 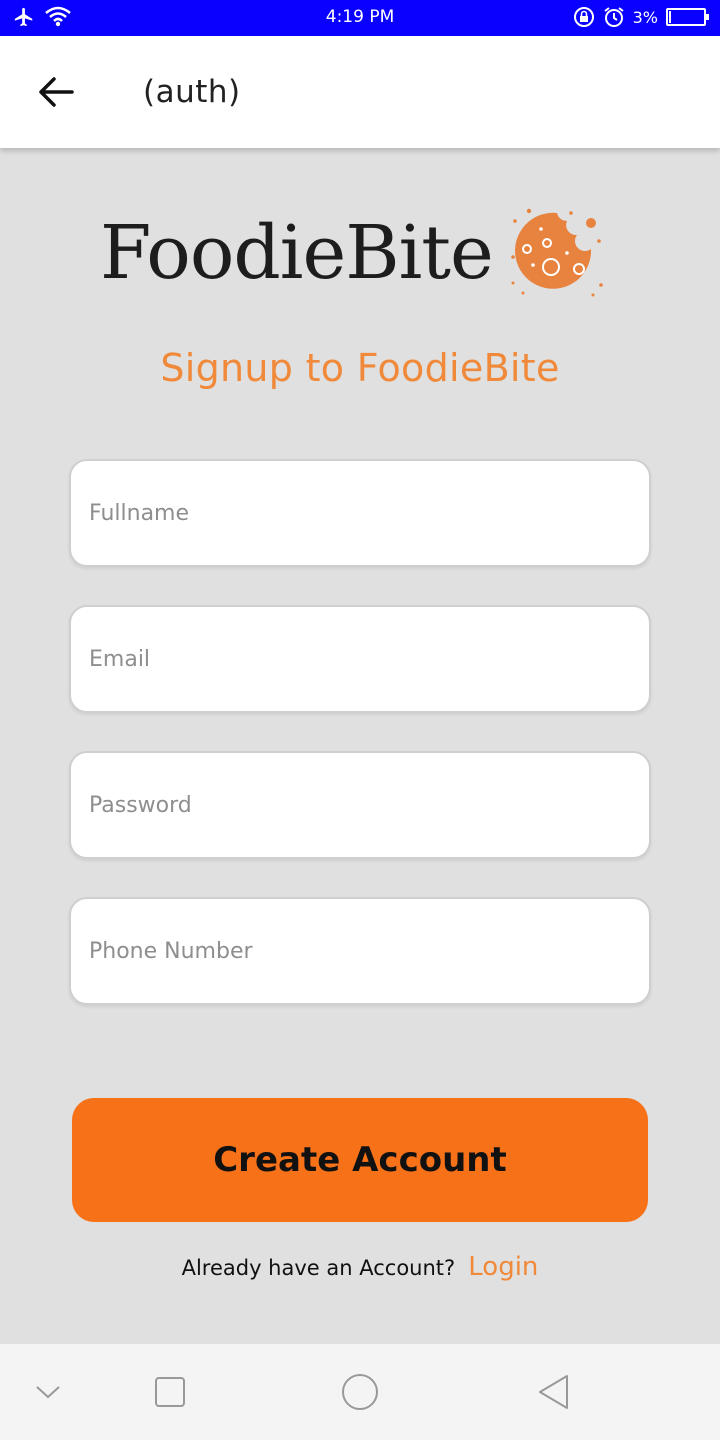 I want to click on back-button, so click(x=56, y=92).